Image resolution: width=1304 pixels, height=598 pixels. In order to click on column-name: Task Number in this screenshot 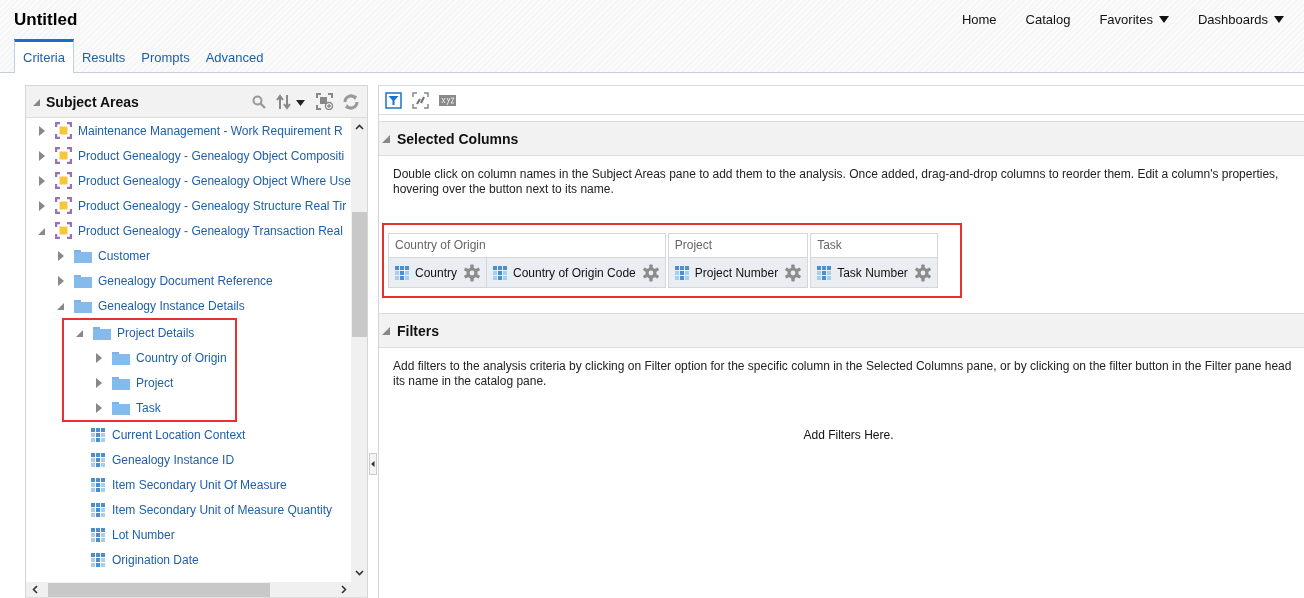, I will do `click(872, 272)`.